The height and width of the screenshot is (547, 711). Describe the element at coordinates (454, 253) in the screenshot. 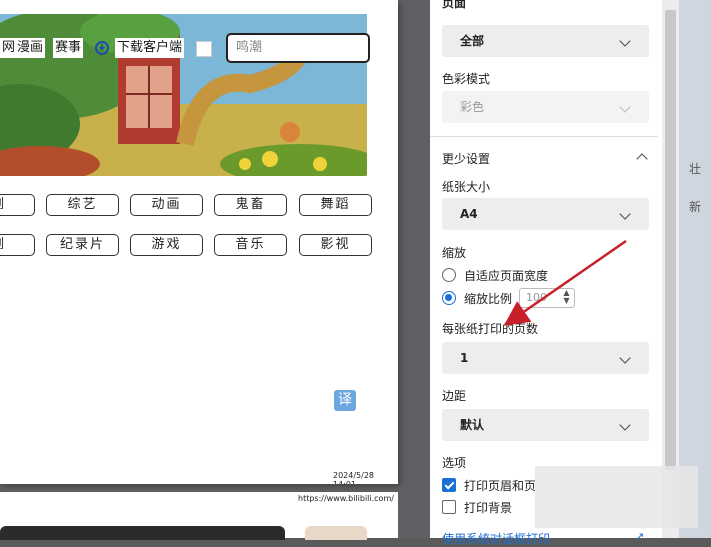

I see `scale-label: 缩放` at that location.